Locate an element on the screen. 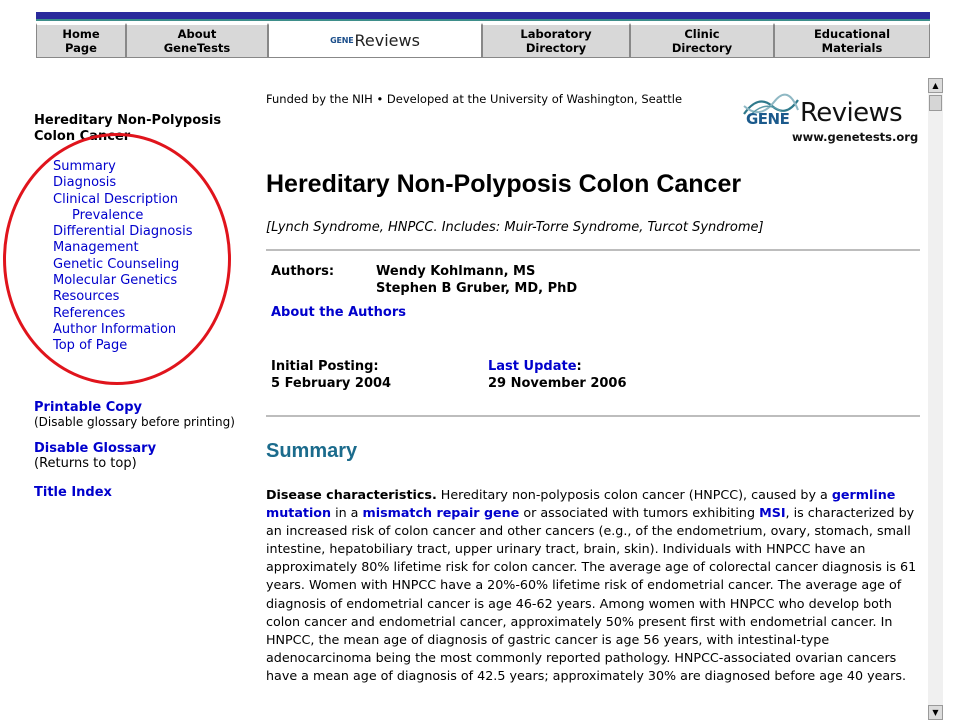 The image size is (960, 720). disable-glossary-link: Disable Glossary is located at coordinates (141, 448).